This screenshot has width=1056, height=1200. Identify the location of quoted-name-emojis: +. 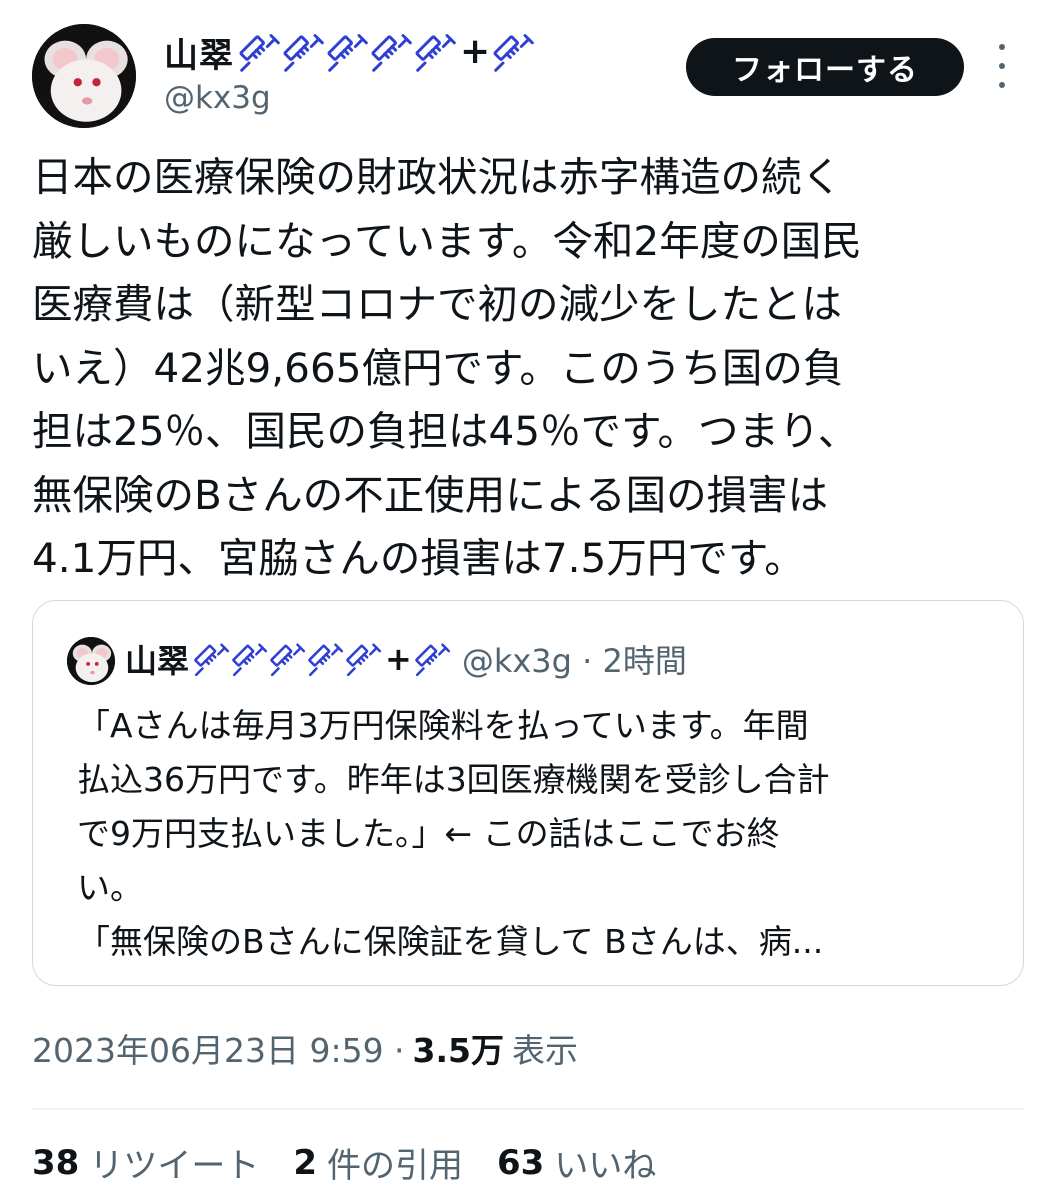
(322, 659).